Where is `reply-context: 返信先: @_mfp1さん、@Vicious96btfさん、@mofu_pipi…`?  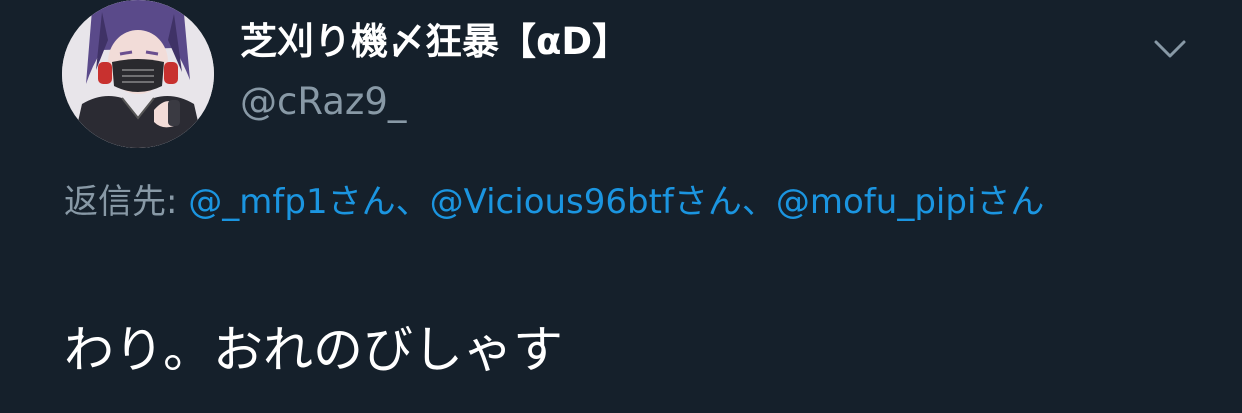 reply-context: 返信先: @_mfp1さん、@Vicious96btfさん、@mofu_pipi… is located at coordinates (629, 202).